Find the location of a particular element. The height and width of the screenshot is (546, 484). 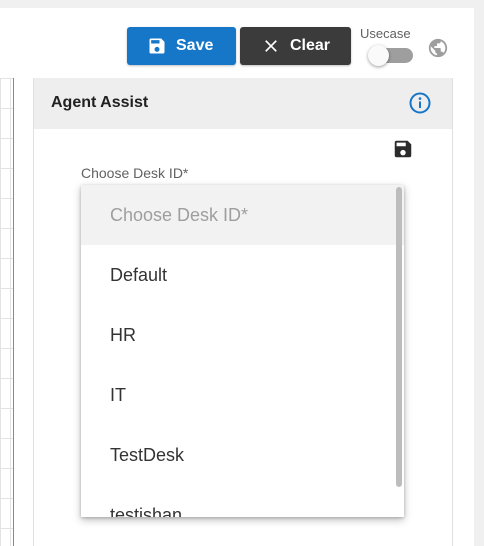

clear-button: Clear is located at coordinates (295, 46).